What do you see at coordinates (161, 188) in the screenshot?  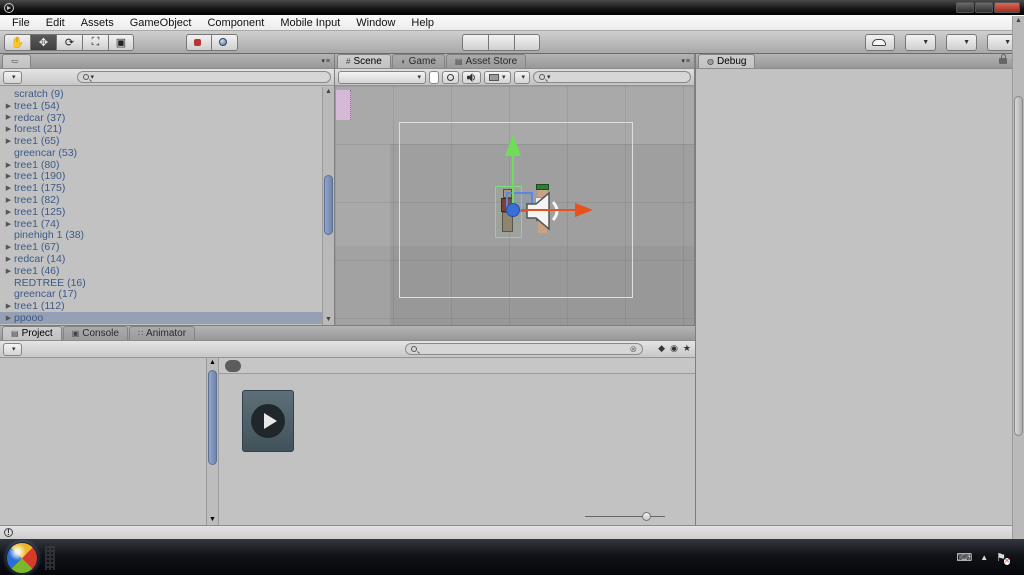 I see `hierarchy-item: ▶ tree1 (175)` at bounding box center [161, 188].